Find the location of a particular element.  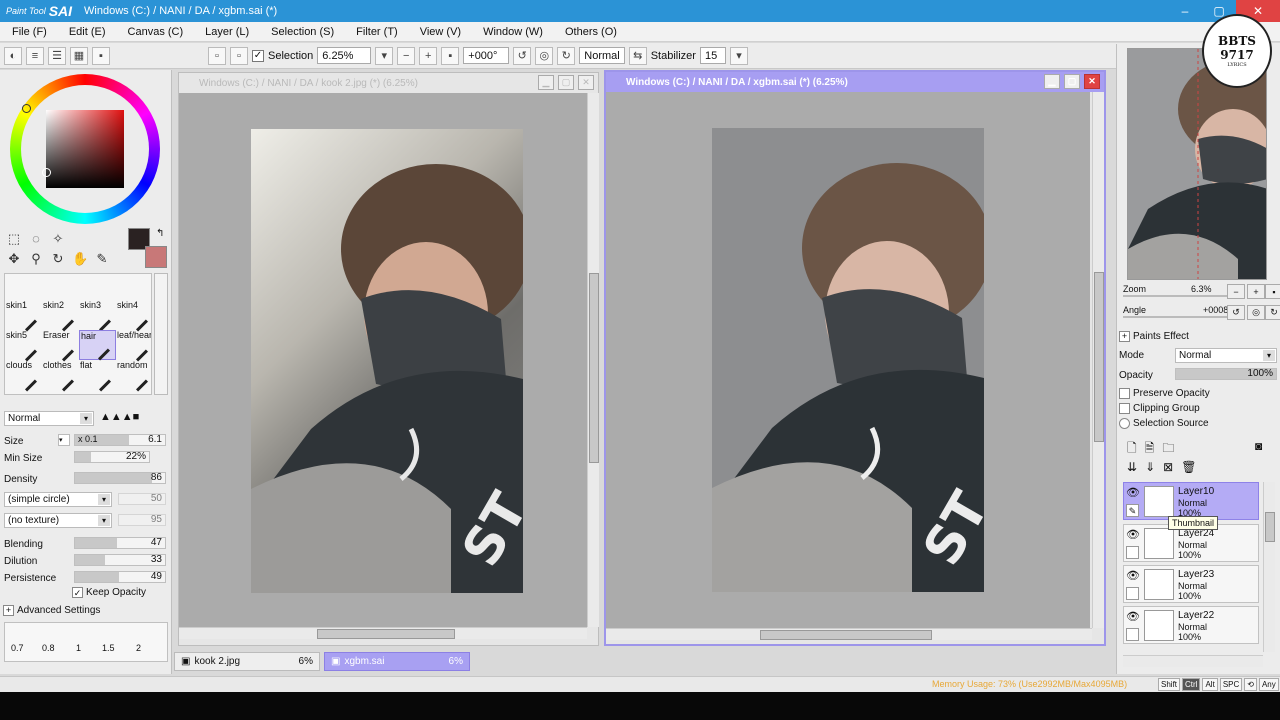

painting-canvas: ST is located at coordinates (848, 360).